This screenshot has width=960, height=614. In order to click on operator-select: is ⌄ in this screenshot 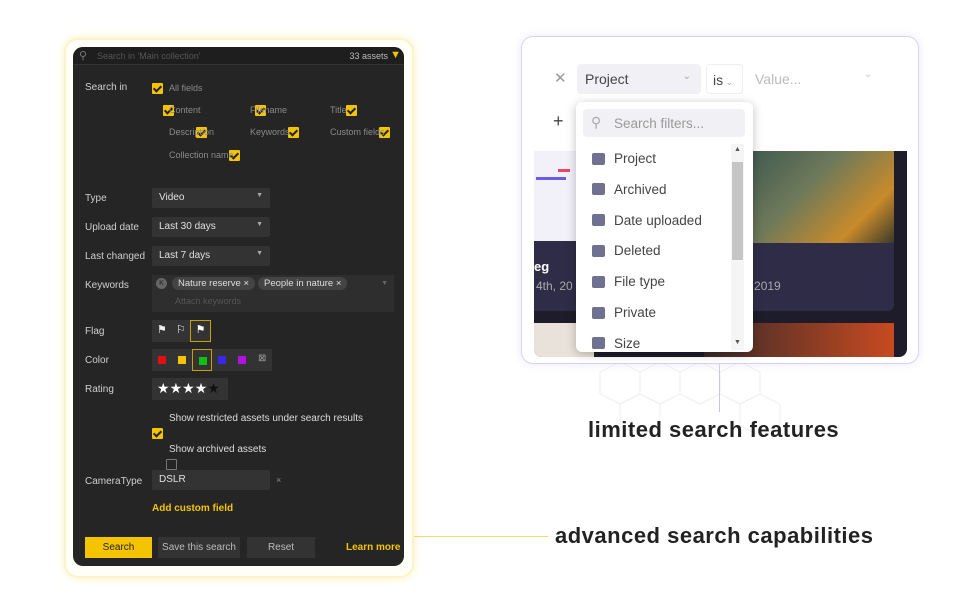, I will do `click(724, 79)`.